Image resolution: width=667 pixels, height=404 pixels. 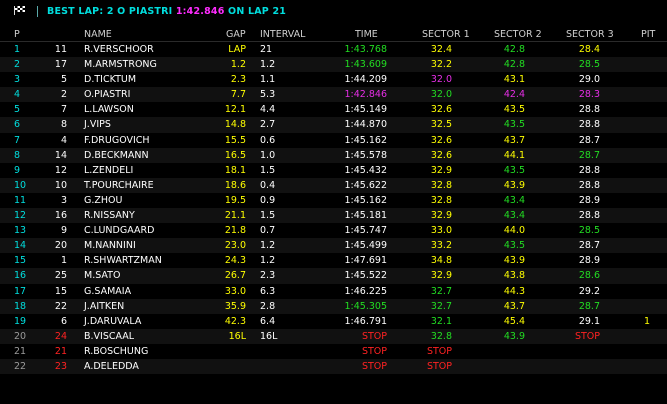 What do you see at coordinates (366, 34) in the screenshot?
I see `header-time: TIME` at bounding box center [366, 34].